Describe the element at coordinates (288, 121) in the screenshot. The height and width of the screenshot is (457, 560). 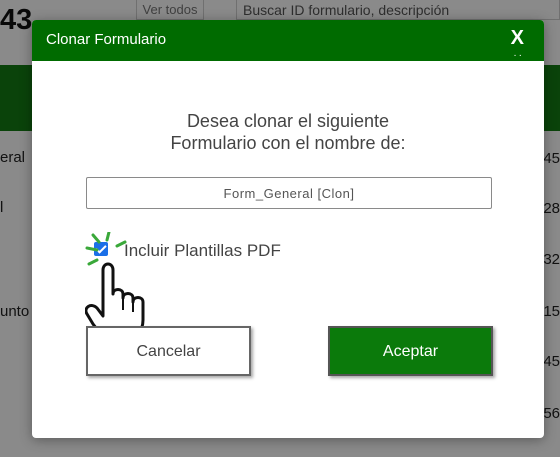
I see `message-line-1: Desea clonar el siguiente` at that location.